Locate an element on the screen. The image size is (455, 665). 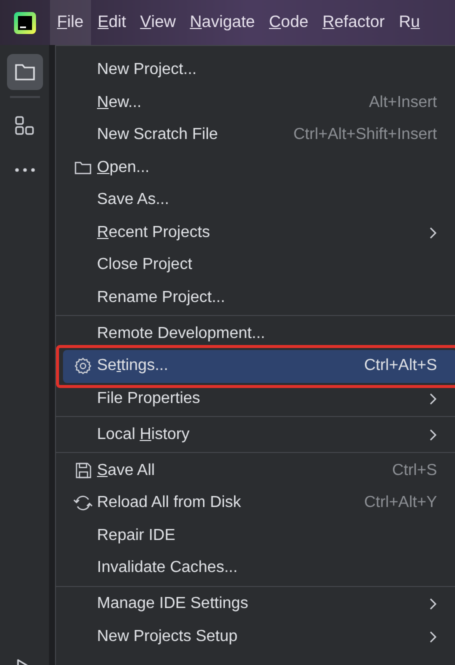
menu-bar-item: Code is located at coordinates (289, 22).